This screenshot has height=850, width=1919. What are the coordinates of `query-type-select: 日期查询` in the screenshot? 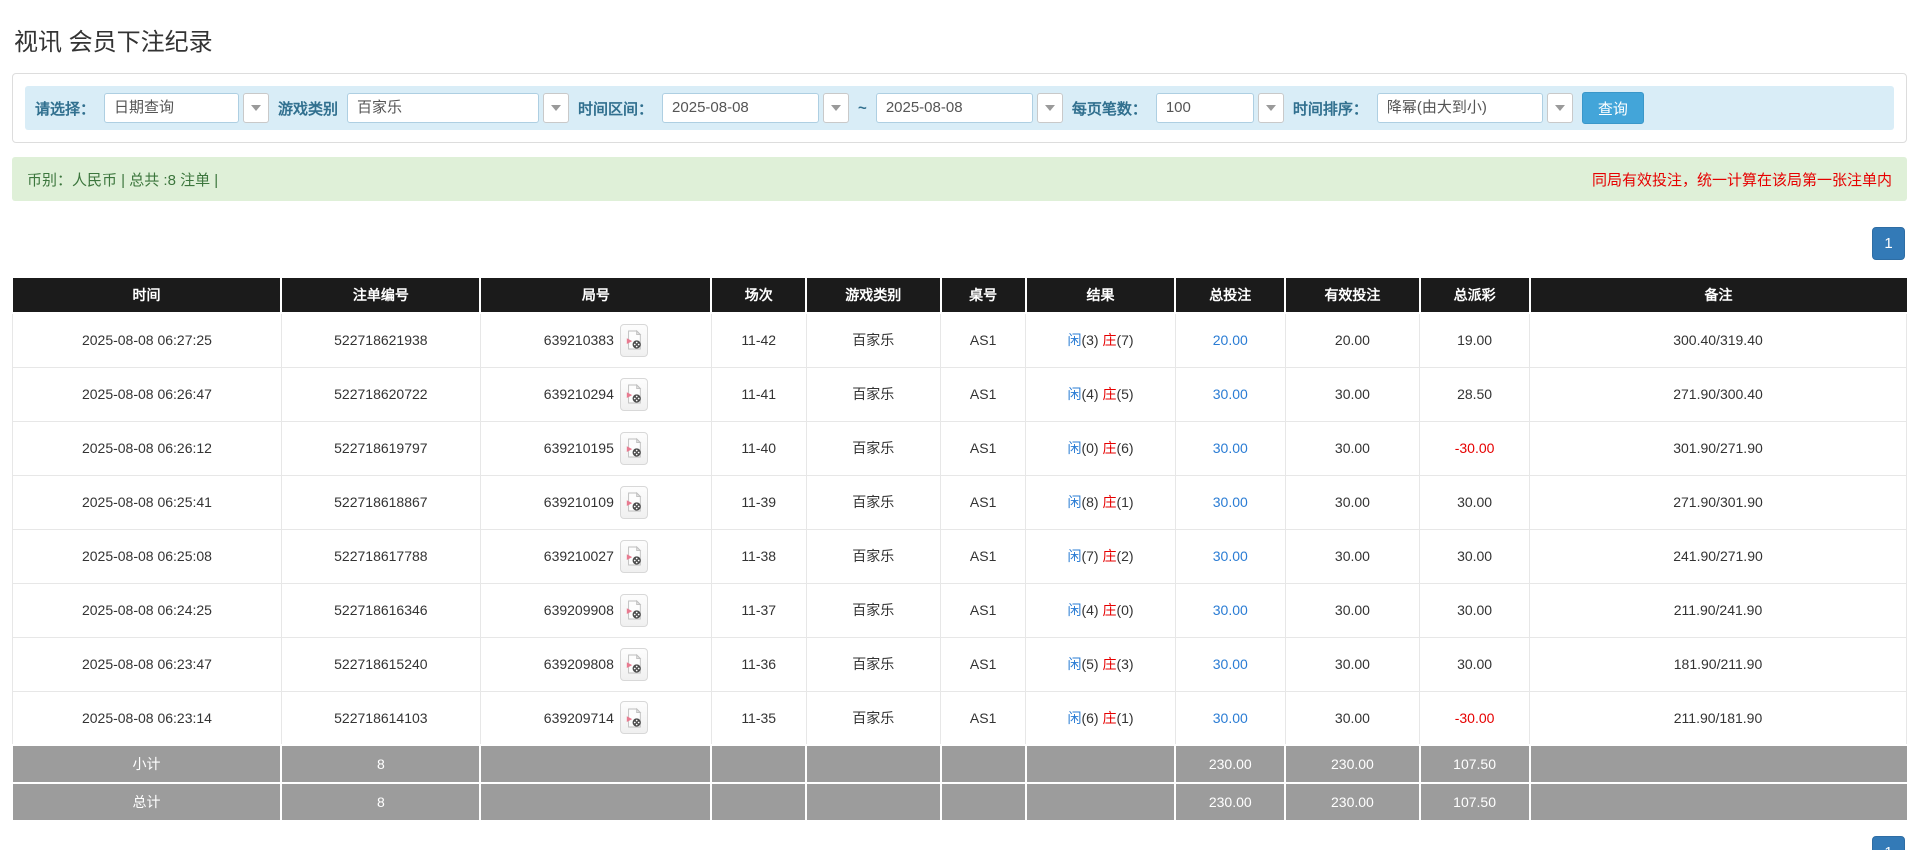 It's located at (187, 108).